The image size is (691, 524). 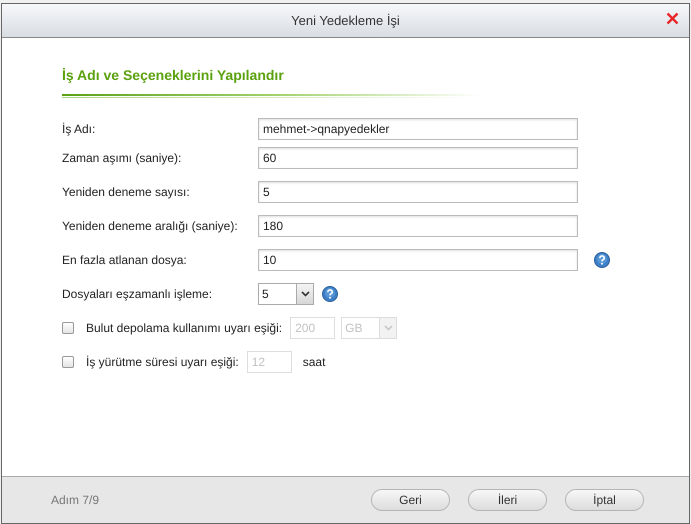 What do you see at coordinates (122, 158) in the screenshot?
I see `field-label: Zaman aşımı (saniye):` at bounding box center [122, 158].